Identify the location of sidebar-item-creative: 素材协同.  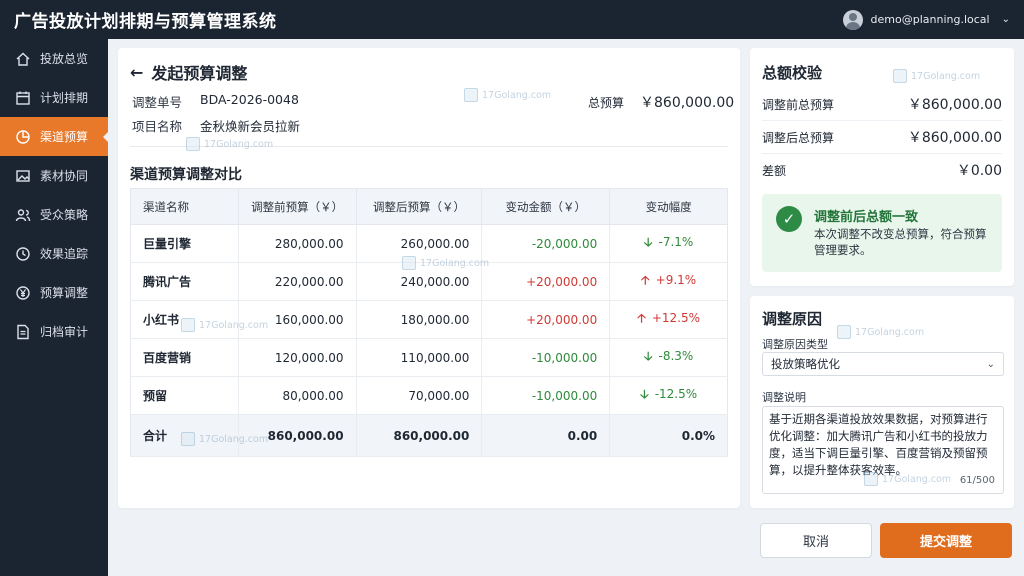
(54, 175).